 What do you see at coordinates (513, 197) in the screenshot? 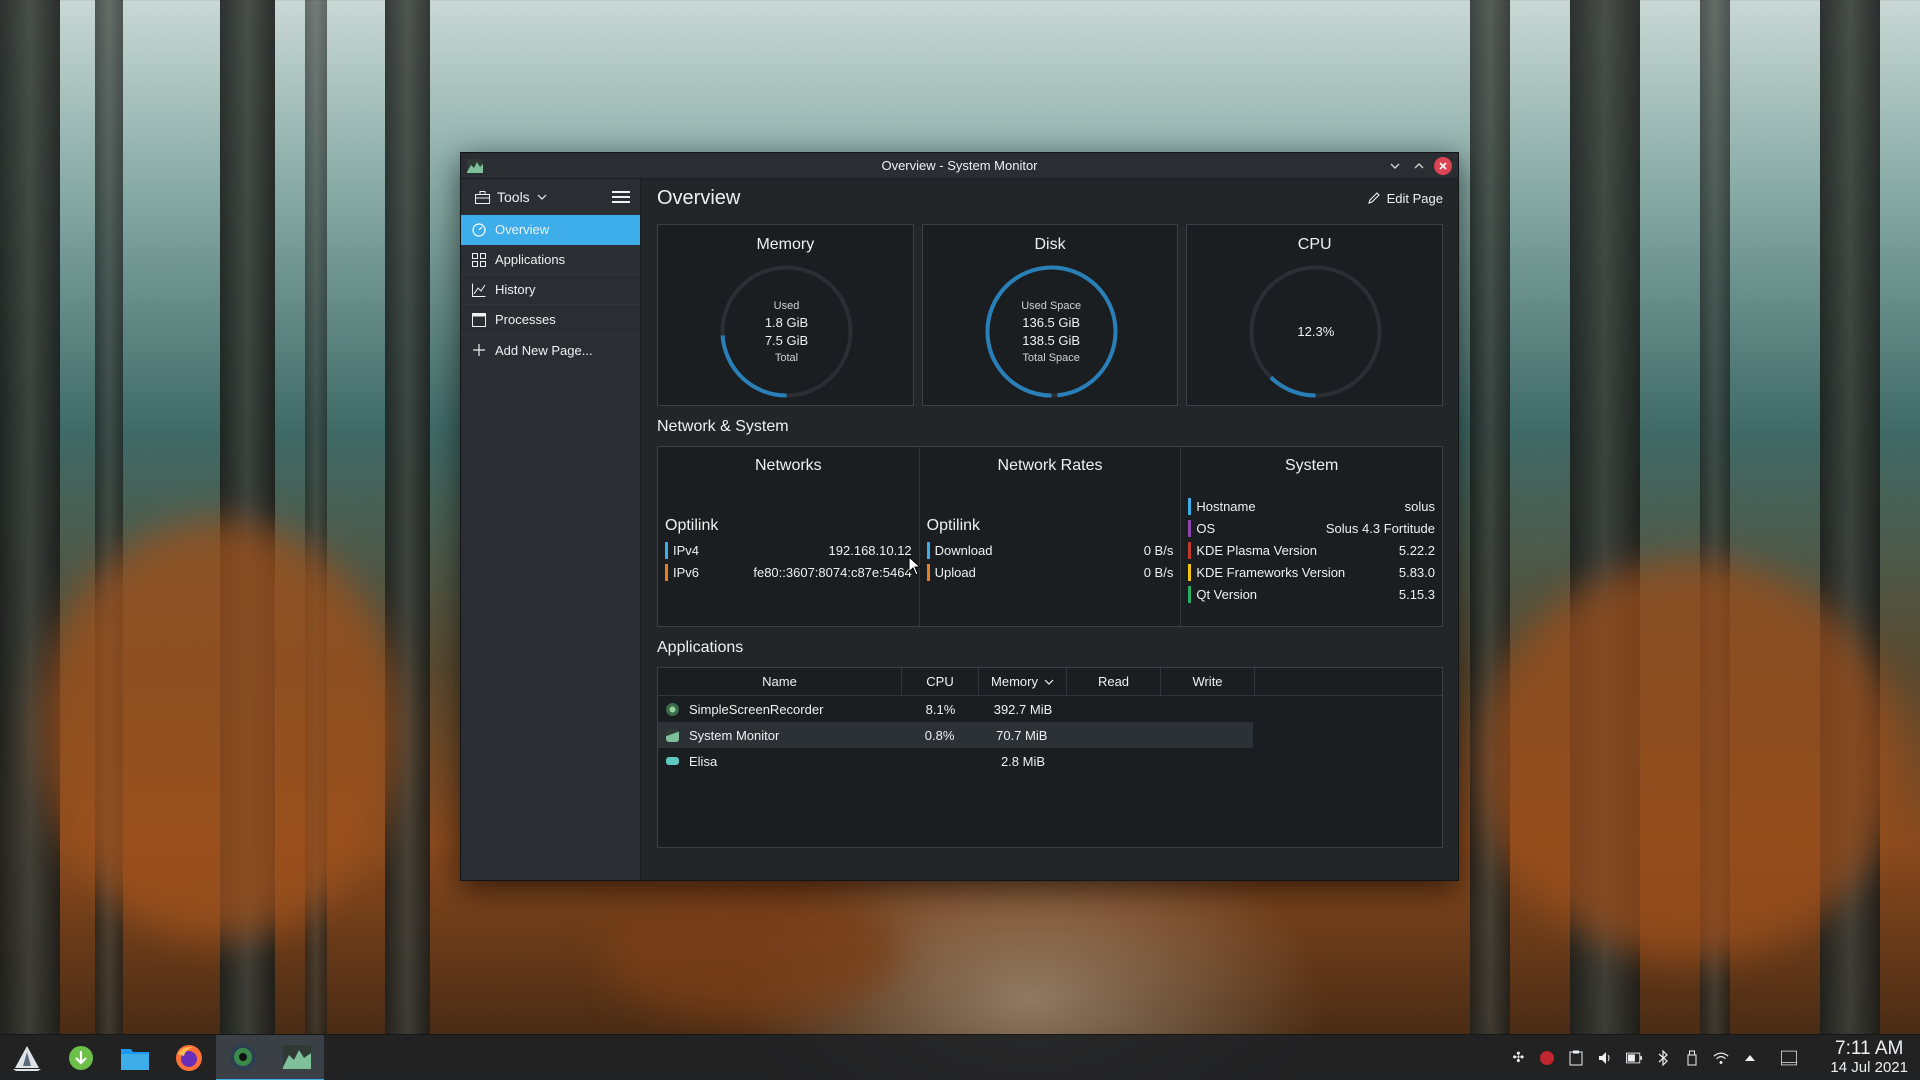
I see `tools-label: Tools` at bounding box center [513, 197].